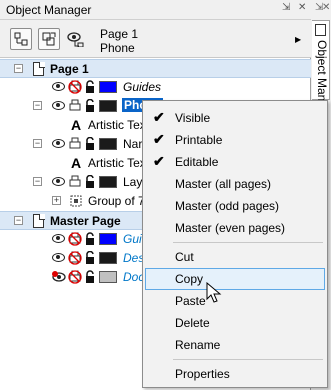  I want to click on menu-item-label: Printable, so click(199, 140).